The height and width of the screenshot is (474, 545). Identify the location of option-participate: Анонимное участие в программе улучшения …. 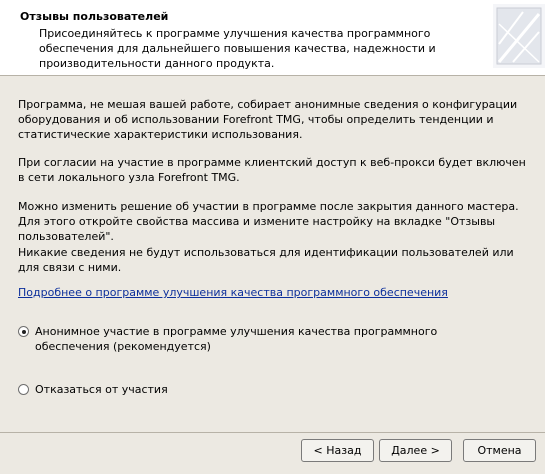
(261, 339).